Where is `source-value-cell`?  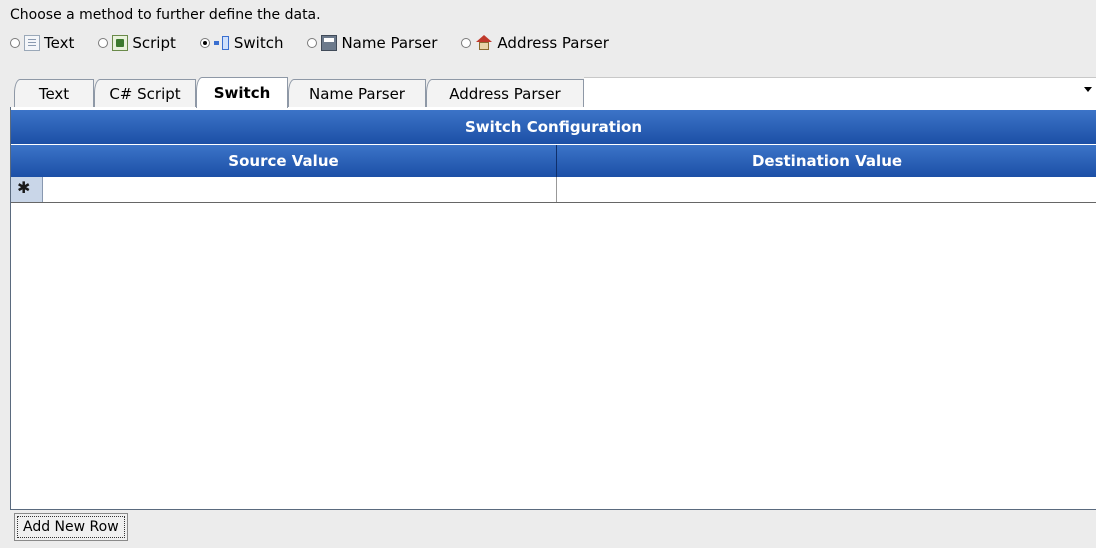 source-value-cell is located at coordinates (300, 189).